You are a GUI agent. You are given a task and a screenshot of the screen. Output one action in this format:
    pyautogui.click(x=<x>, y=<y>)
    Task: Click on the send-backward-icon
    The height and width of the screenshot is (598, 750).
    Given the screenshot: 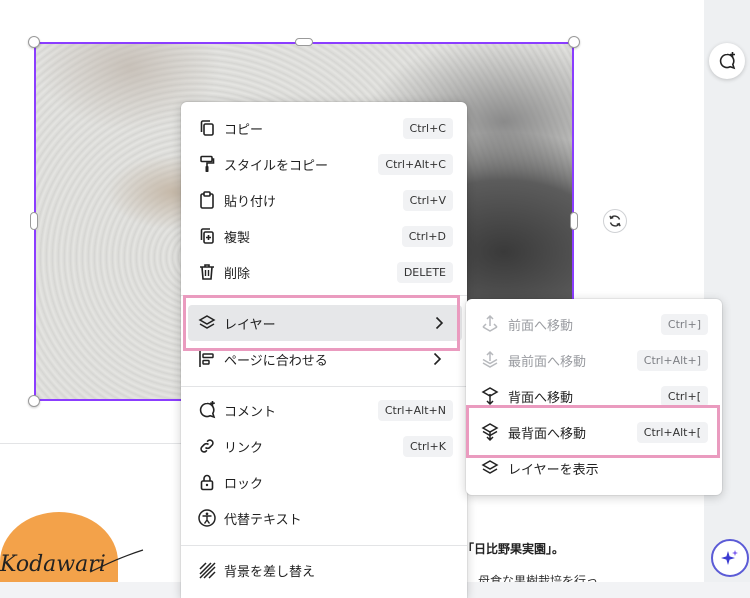 What is the action you would take?
    pyautogui.click(x=490, y=396)
    